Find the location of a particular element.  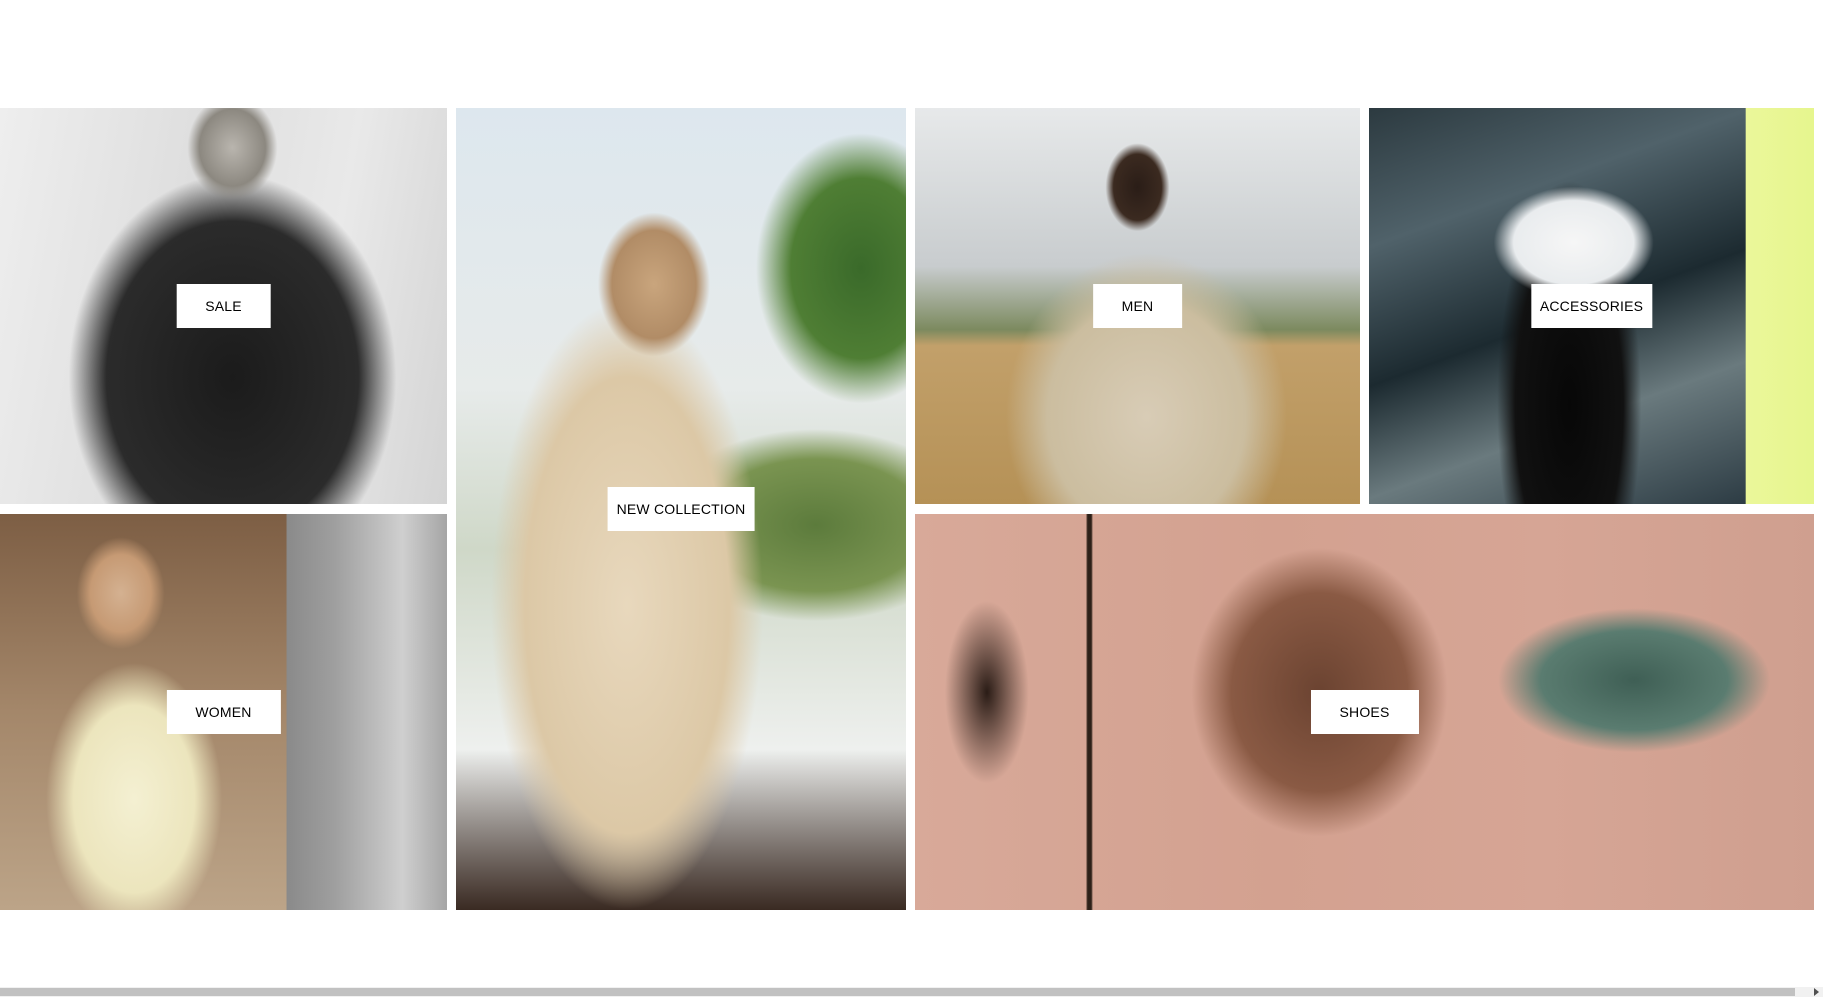

category-tile-accessories: ACCESSORIES is located at coordinates (1591, 306).